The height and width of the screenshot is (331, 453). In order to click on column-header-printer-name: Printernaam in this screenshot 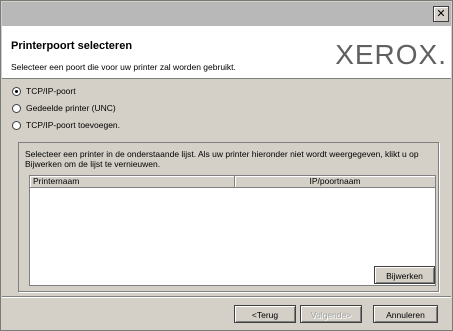, I will do `click(132, 181)`.